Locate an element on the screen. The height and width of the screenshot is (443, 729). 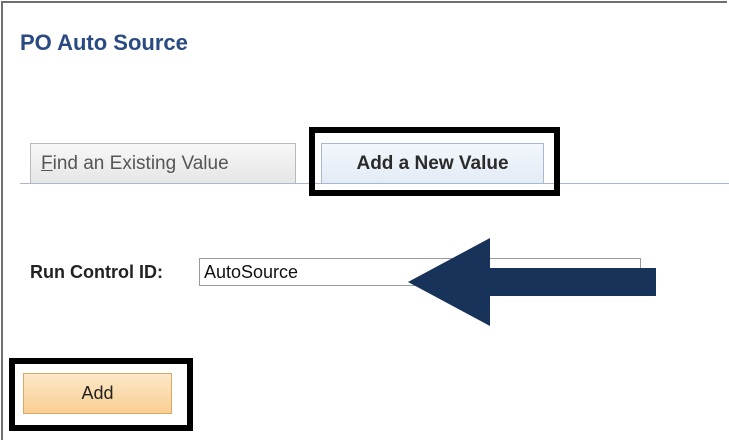
run-control-id-input is located at coordinates (420, 272).